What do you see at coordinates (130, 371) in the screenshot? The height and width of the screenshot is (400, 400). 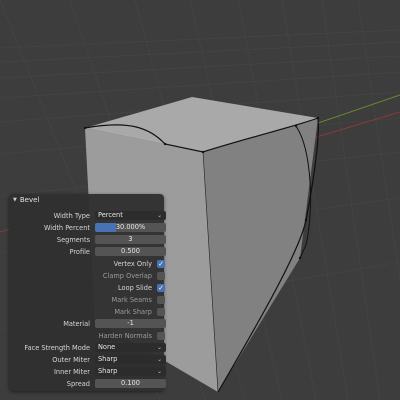 I see `inner-miter-dropdown: Sharp ⌄` at bounding box center [130, 371].